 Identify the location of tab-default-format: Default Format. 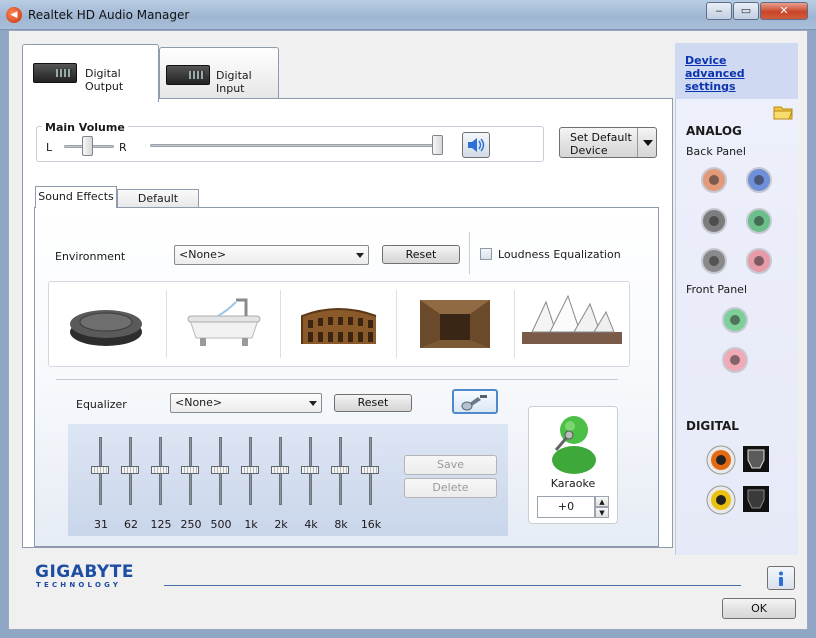
(158, 206).